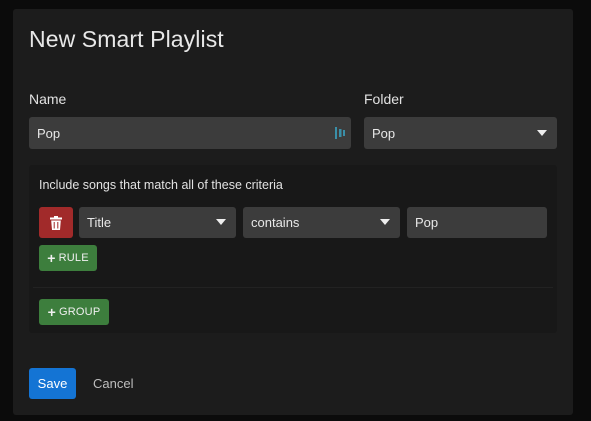 Image resolution: width=591 pixels, height=421 pixels. Describe the element at coordinates (48, 99) in the screenshot. I see `name-label: Name` at that location.